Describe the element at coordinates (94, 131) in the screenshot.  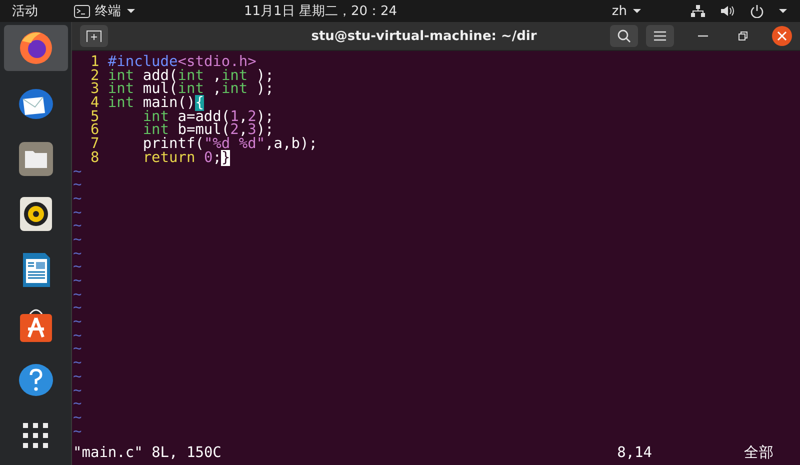
I see `line-number: 6` at that location.